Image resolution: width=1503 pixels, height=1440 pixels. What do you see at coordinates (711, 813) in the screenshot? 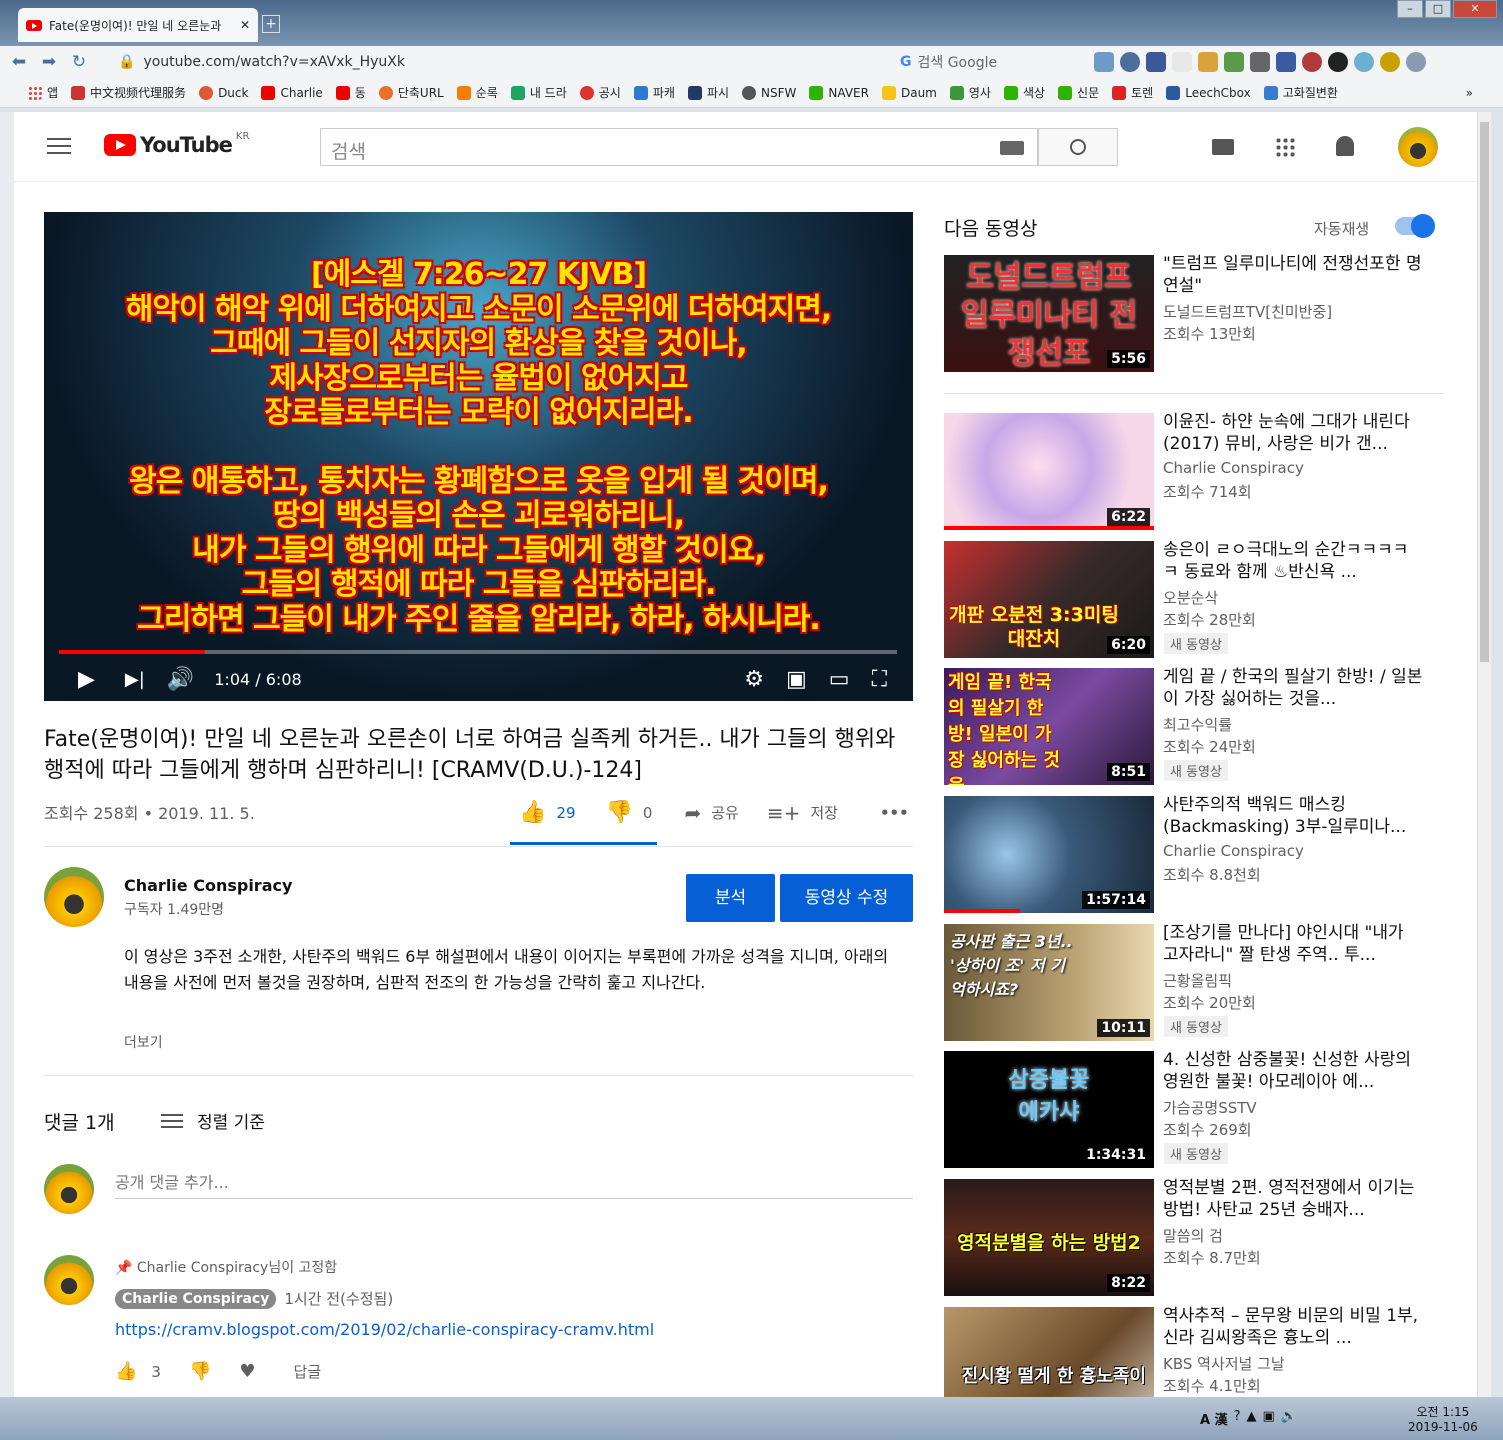
I see `share-button: ➦ 공유` at bounding box center [711, 813].